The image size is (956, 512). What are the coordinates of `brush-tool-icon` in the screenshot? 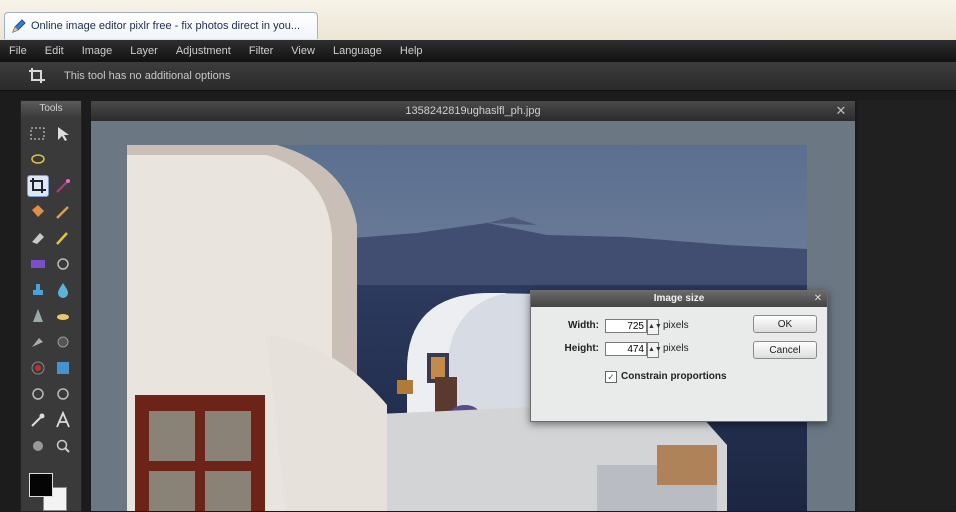 It's located at (63, 212).